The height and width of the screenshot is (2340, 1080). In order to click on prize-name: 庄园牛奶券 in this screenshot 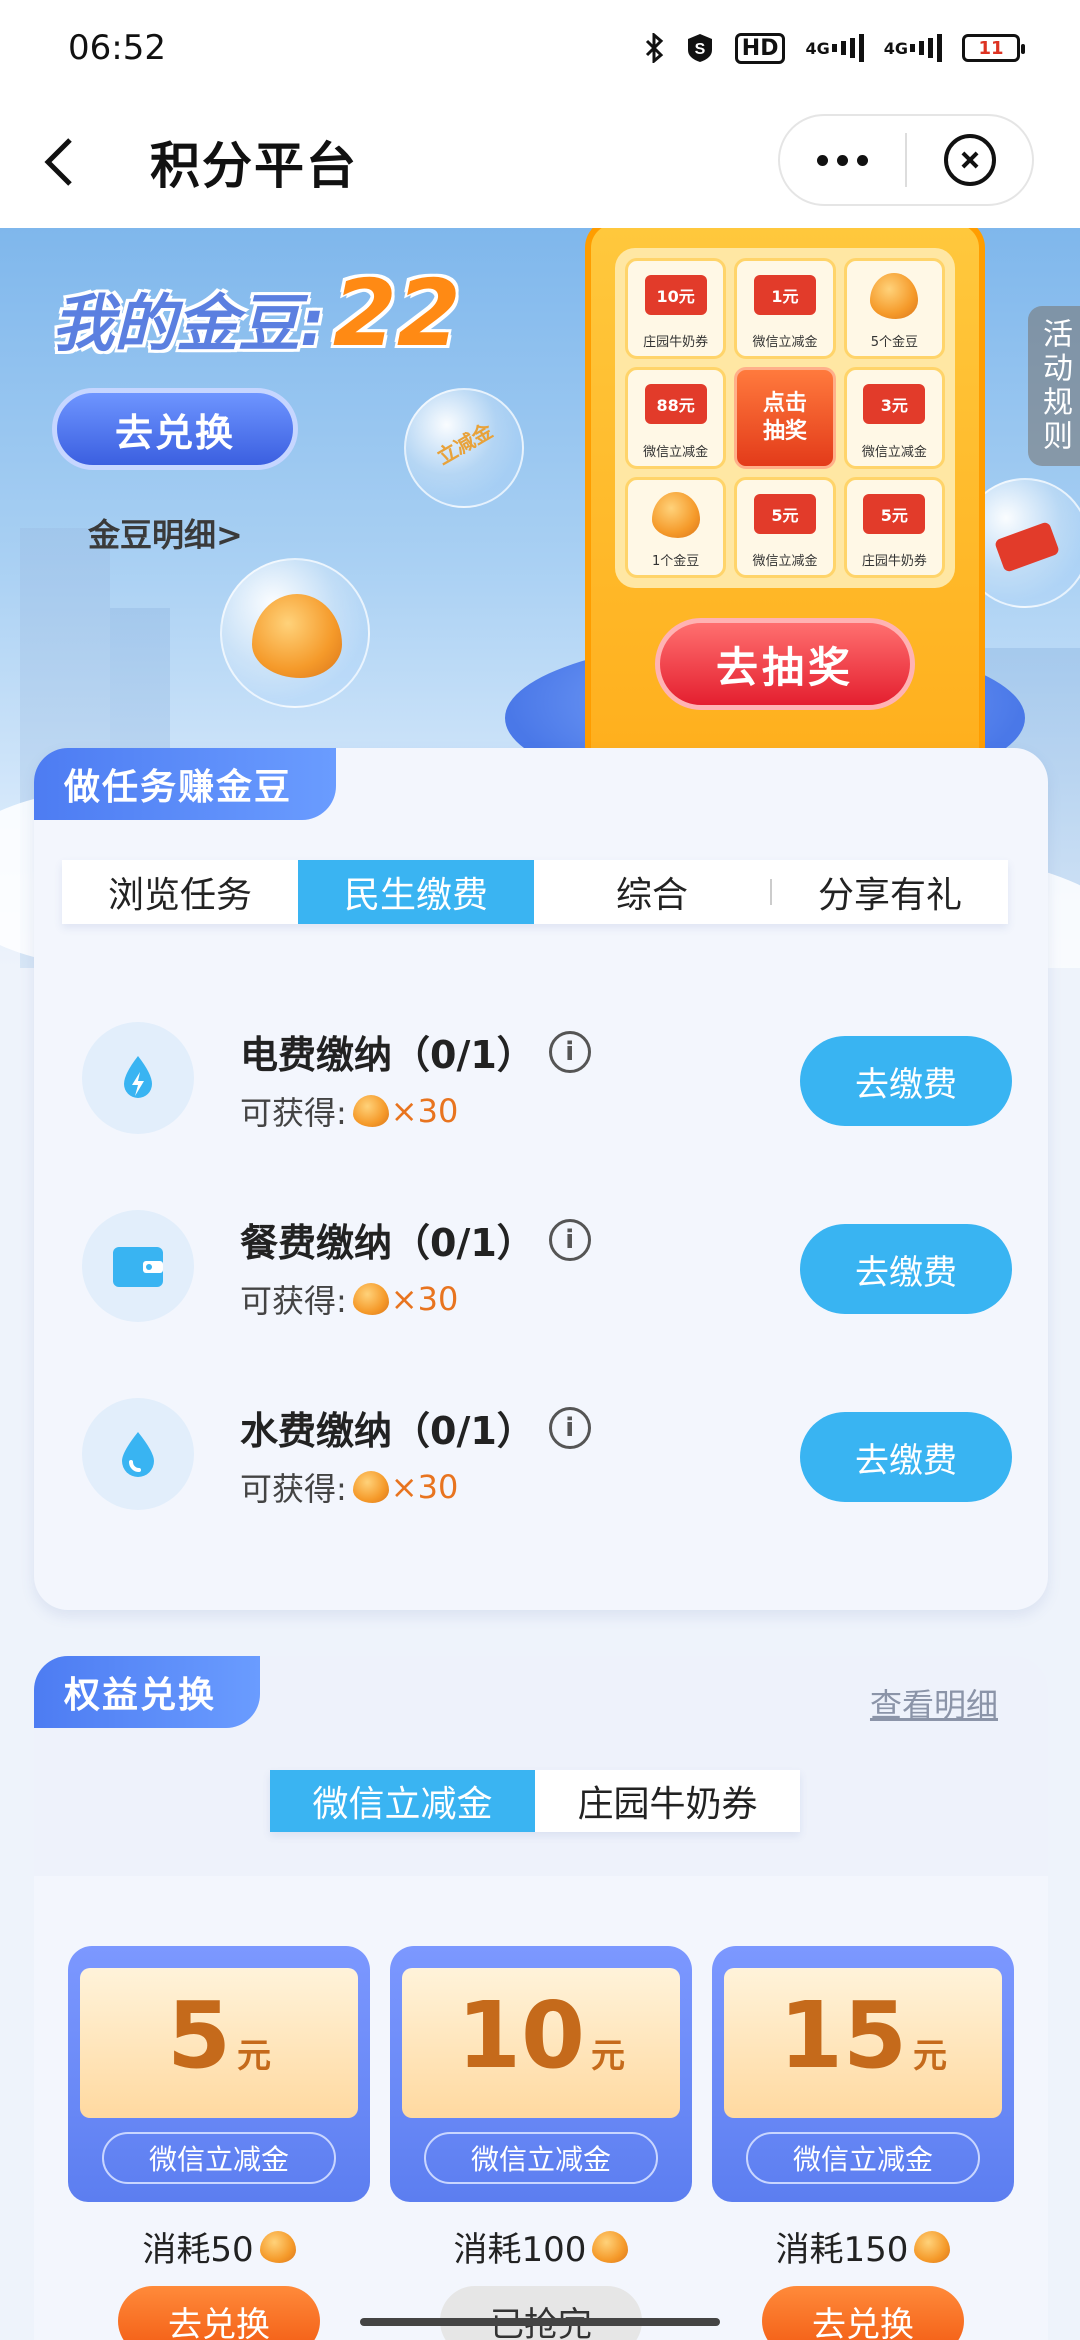, I will do `click(894, 561)`.